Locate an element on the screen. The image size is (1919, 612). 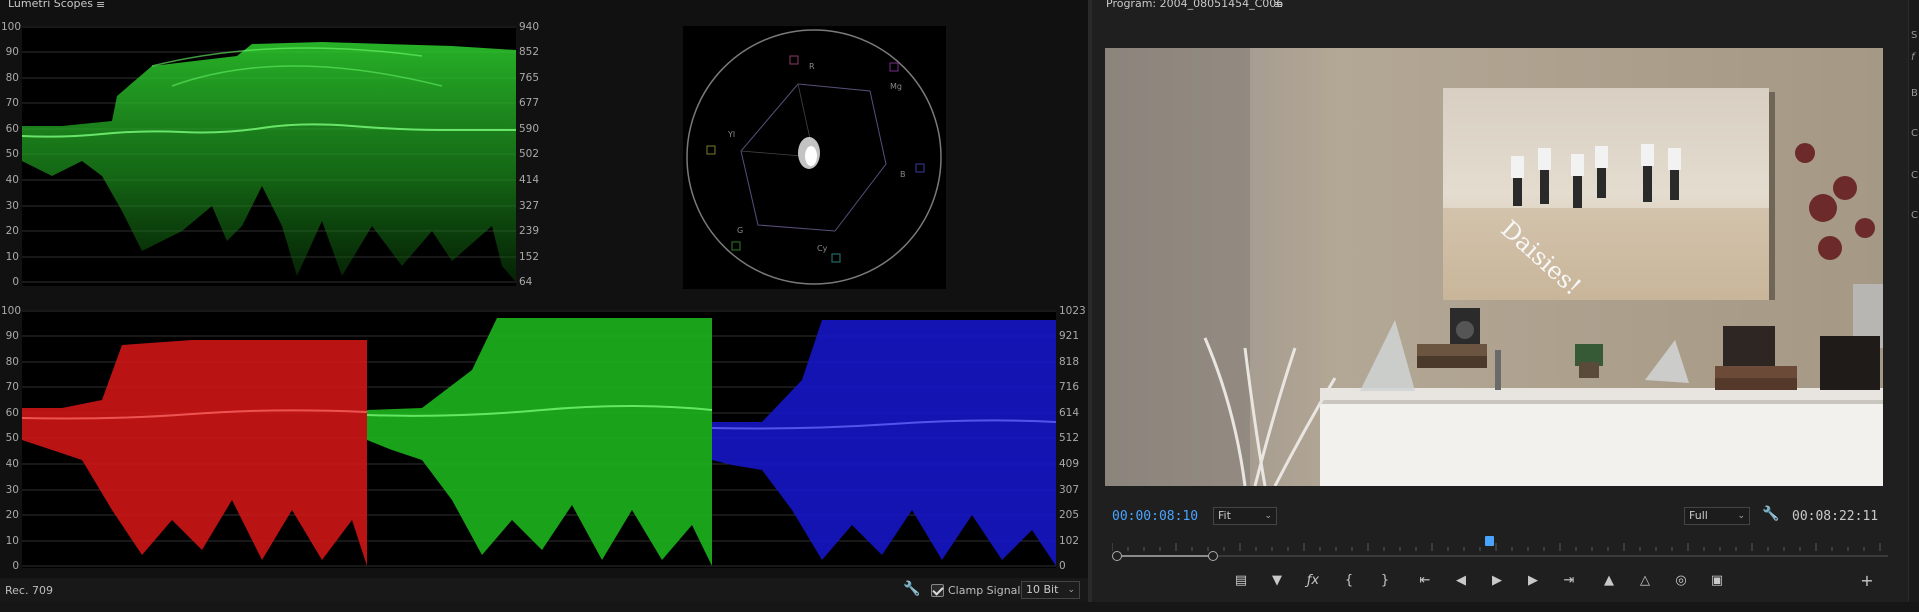
vectorscope-label: G is located at coordinates (740, 230).